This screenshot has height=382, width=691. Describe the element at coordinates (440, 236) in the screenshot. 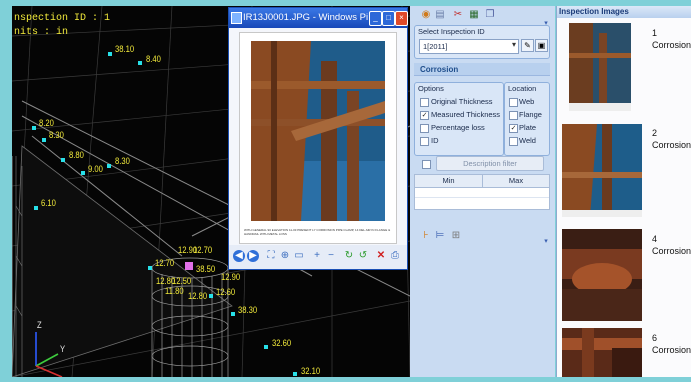

I see `measure-icon: ⊨` at that location.